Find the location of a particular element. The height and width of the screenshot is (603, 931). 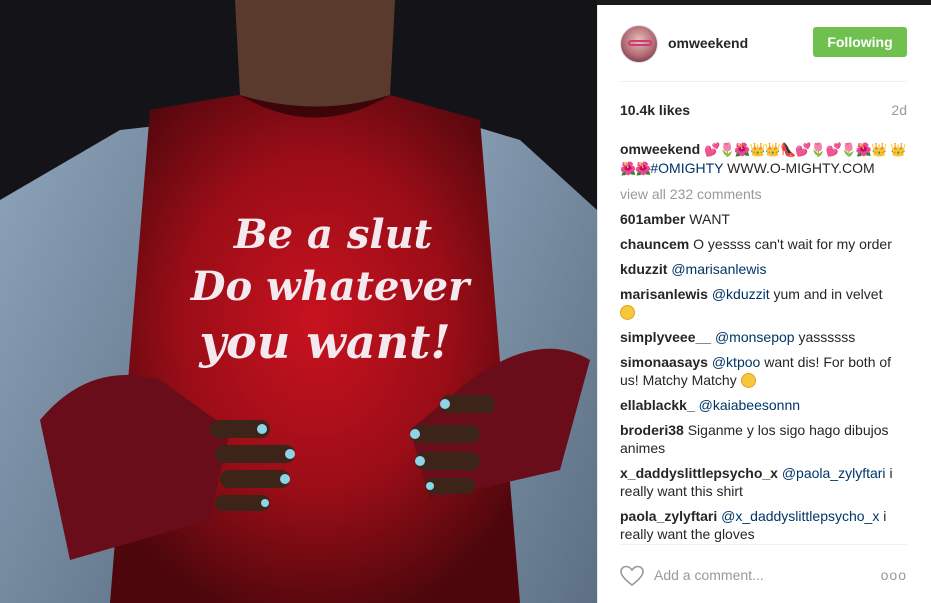

comment-user: simplyveee__ is located at coordinates (665, 337).